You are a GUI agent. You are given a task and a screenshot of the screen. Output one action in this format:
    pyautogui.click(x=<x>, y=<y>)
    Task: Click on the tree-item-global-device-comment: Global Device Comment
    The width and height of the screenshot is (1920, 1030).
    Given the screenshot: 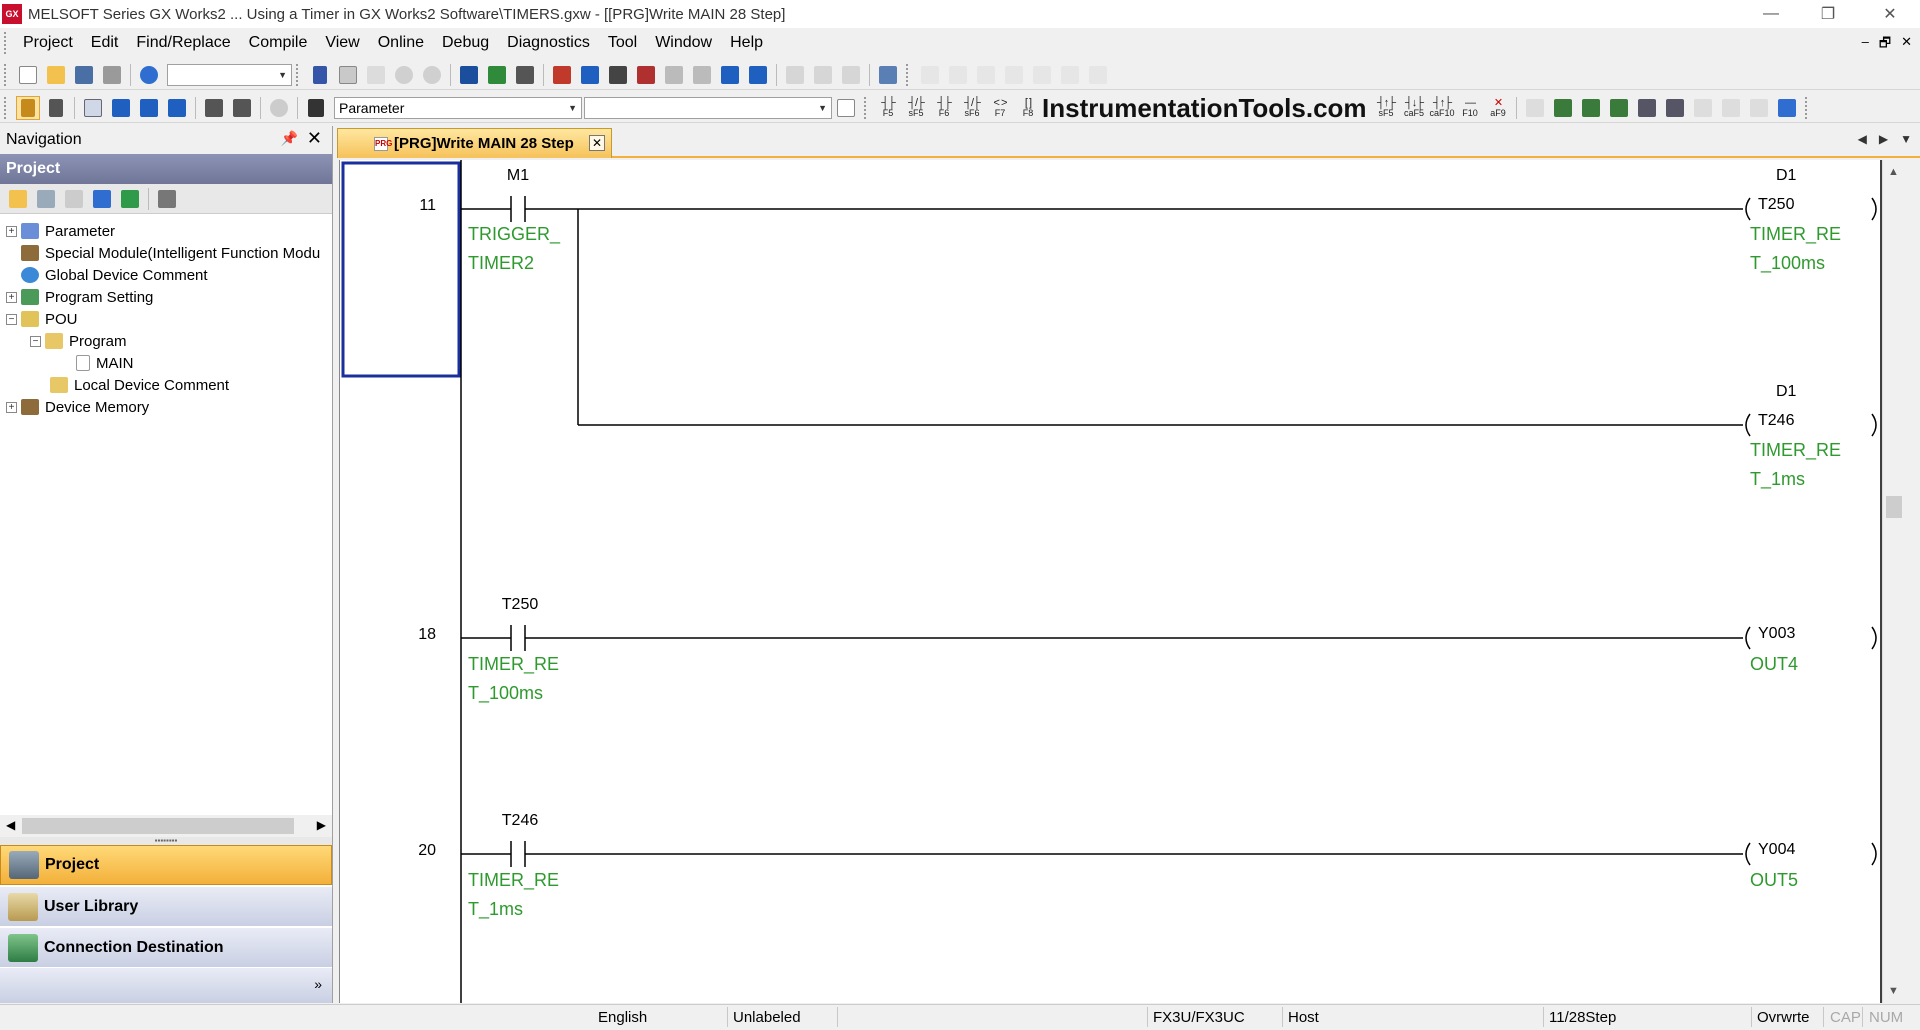 What is the action you would take?
    pyautogui.click(x=114, y=275)
    